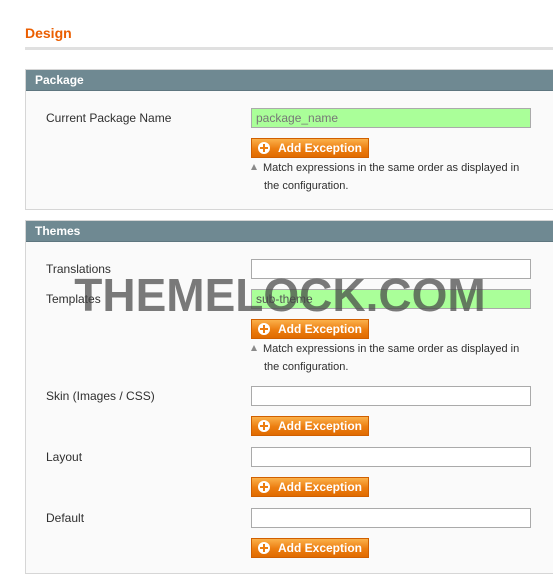  I want to click on translations-label: Translations, so click(78, 269).